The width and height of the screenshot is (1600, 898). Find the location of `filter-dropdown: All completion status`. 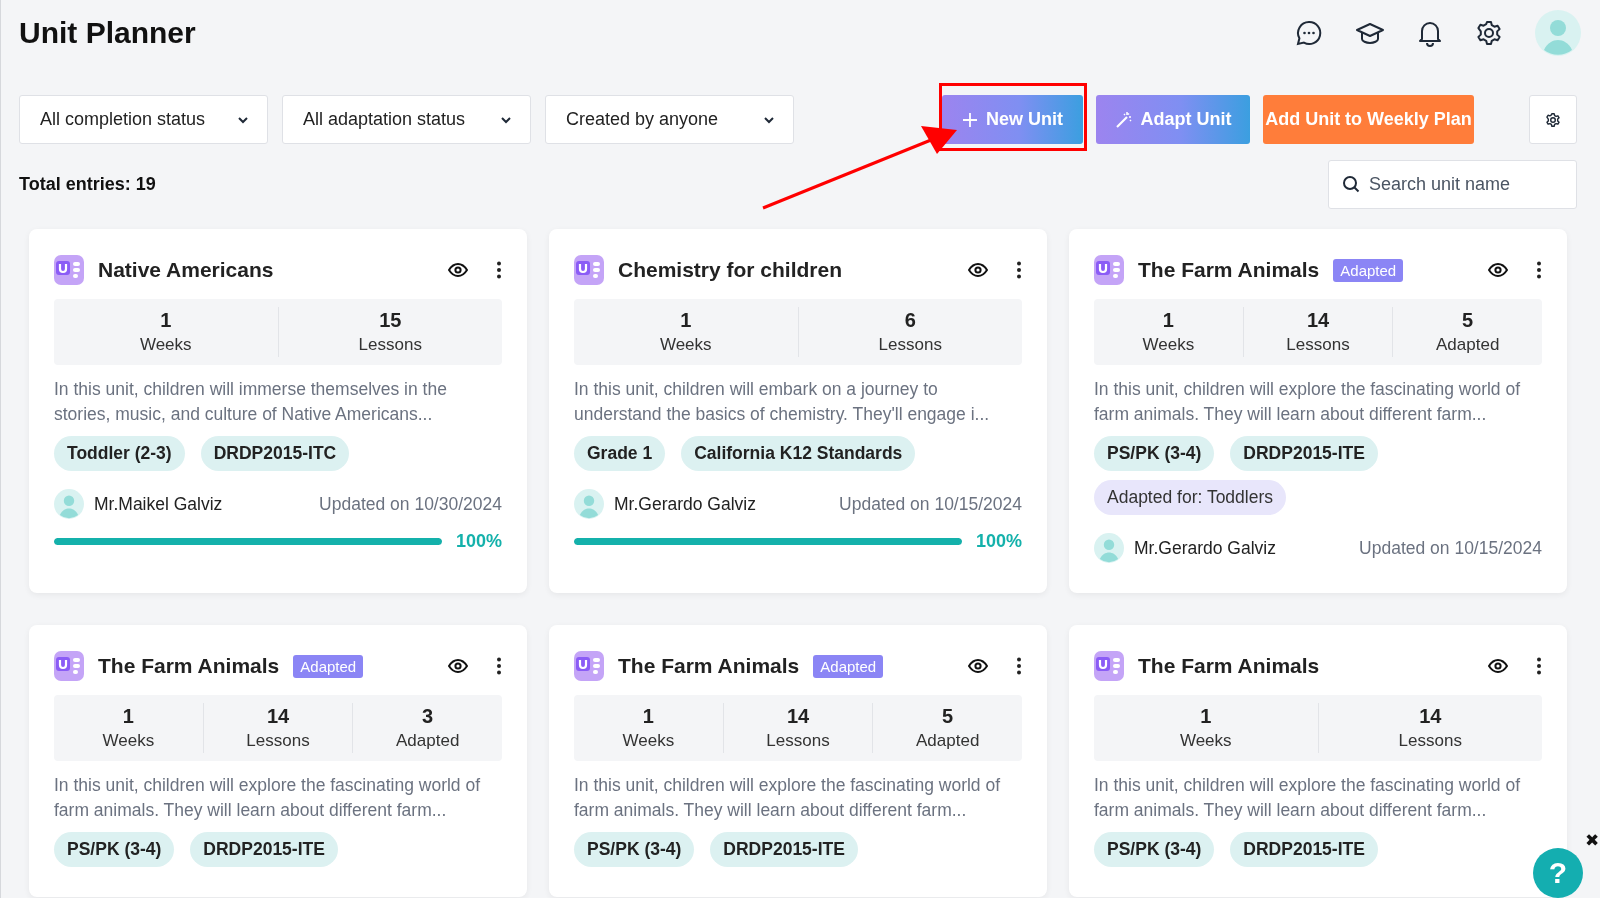

filter-dropdown: All completion status is located at coordinates (143, 119).